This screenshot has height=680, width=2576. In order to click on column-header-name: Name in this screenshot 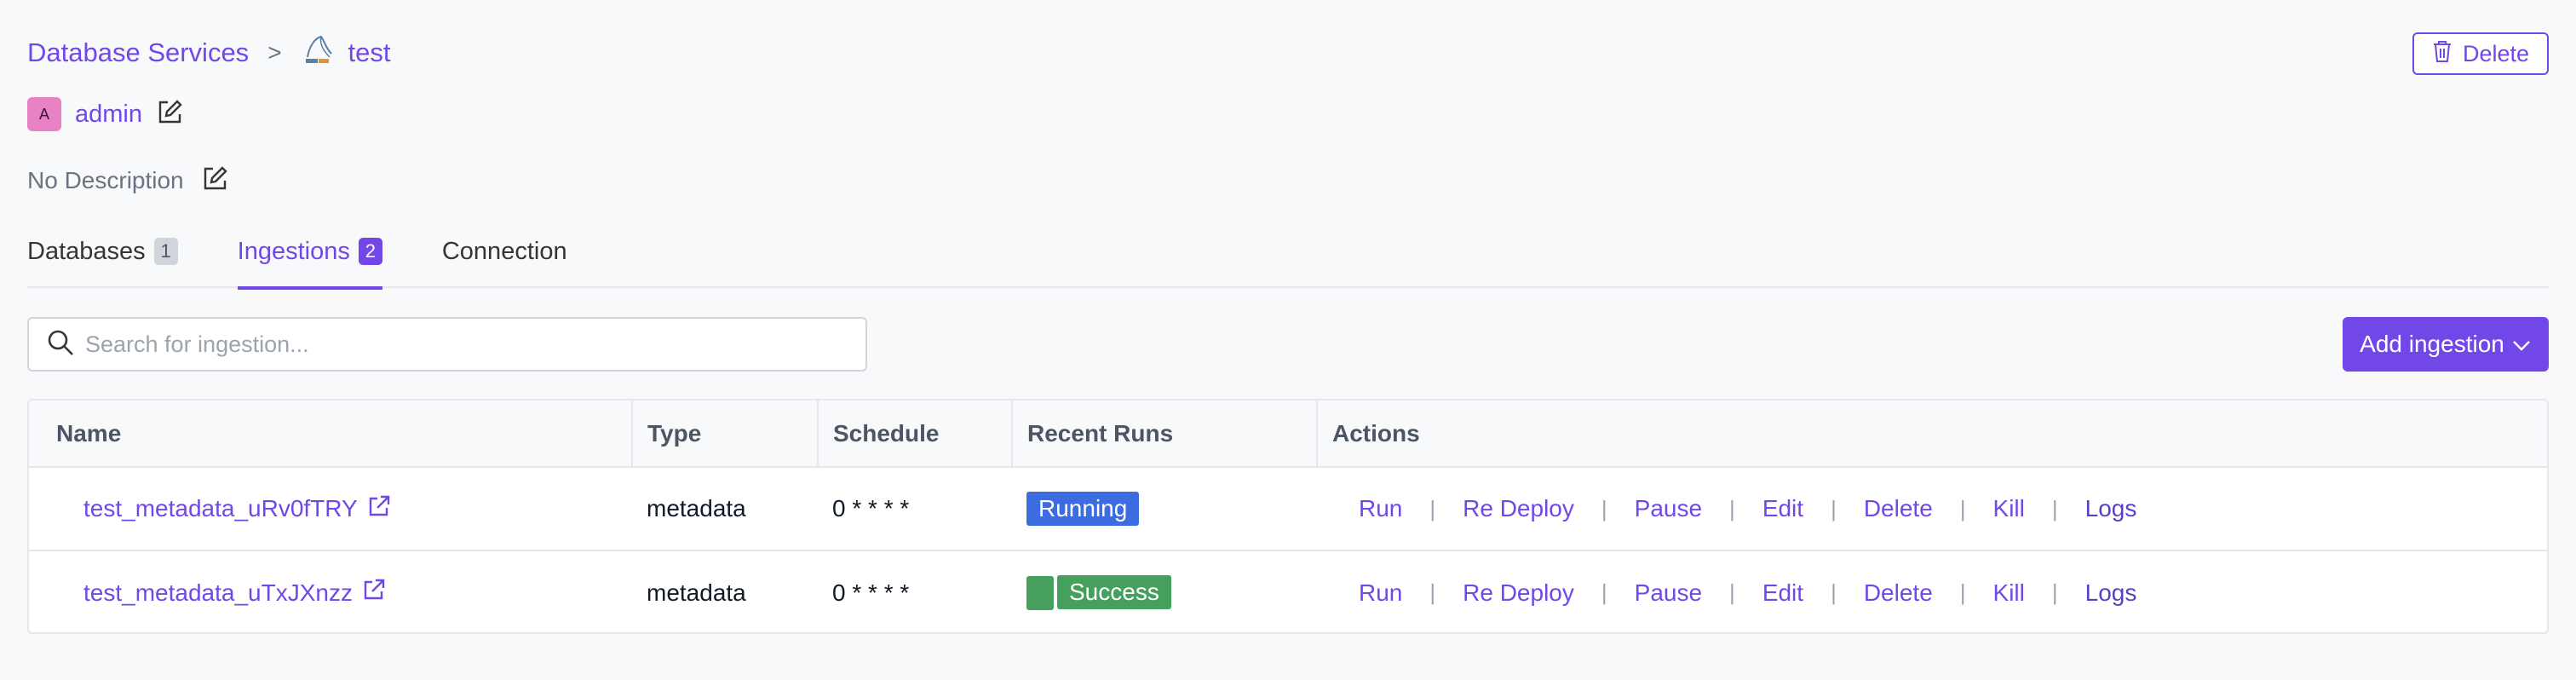, I will do `click(331, 434)`.